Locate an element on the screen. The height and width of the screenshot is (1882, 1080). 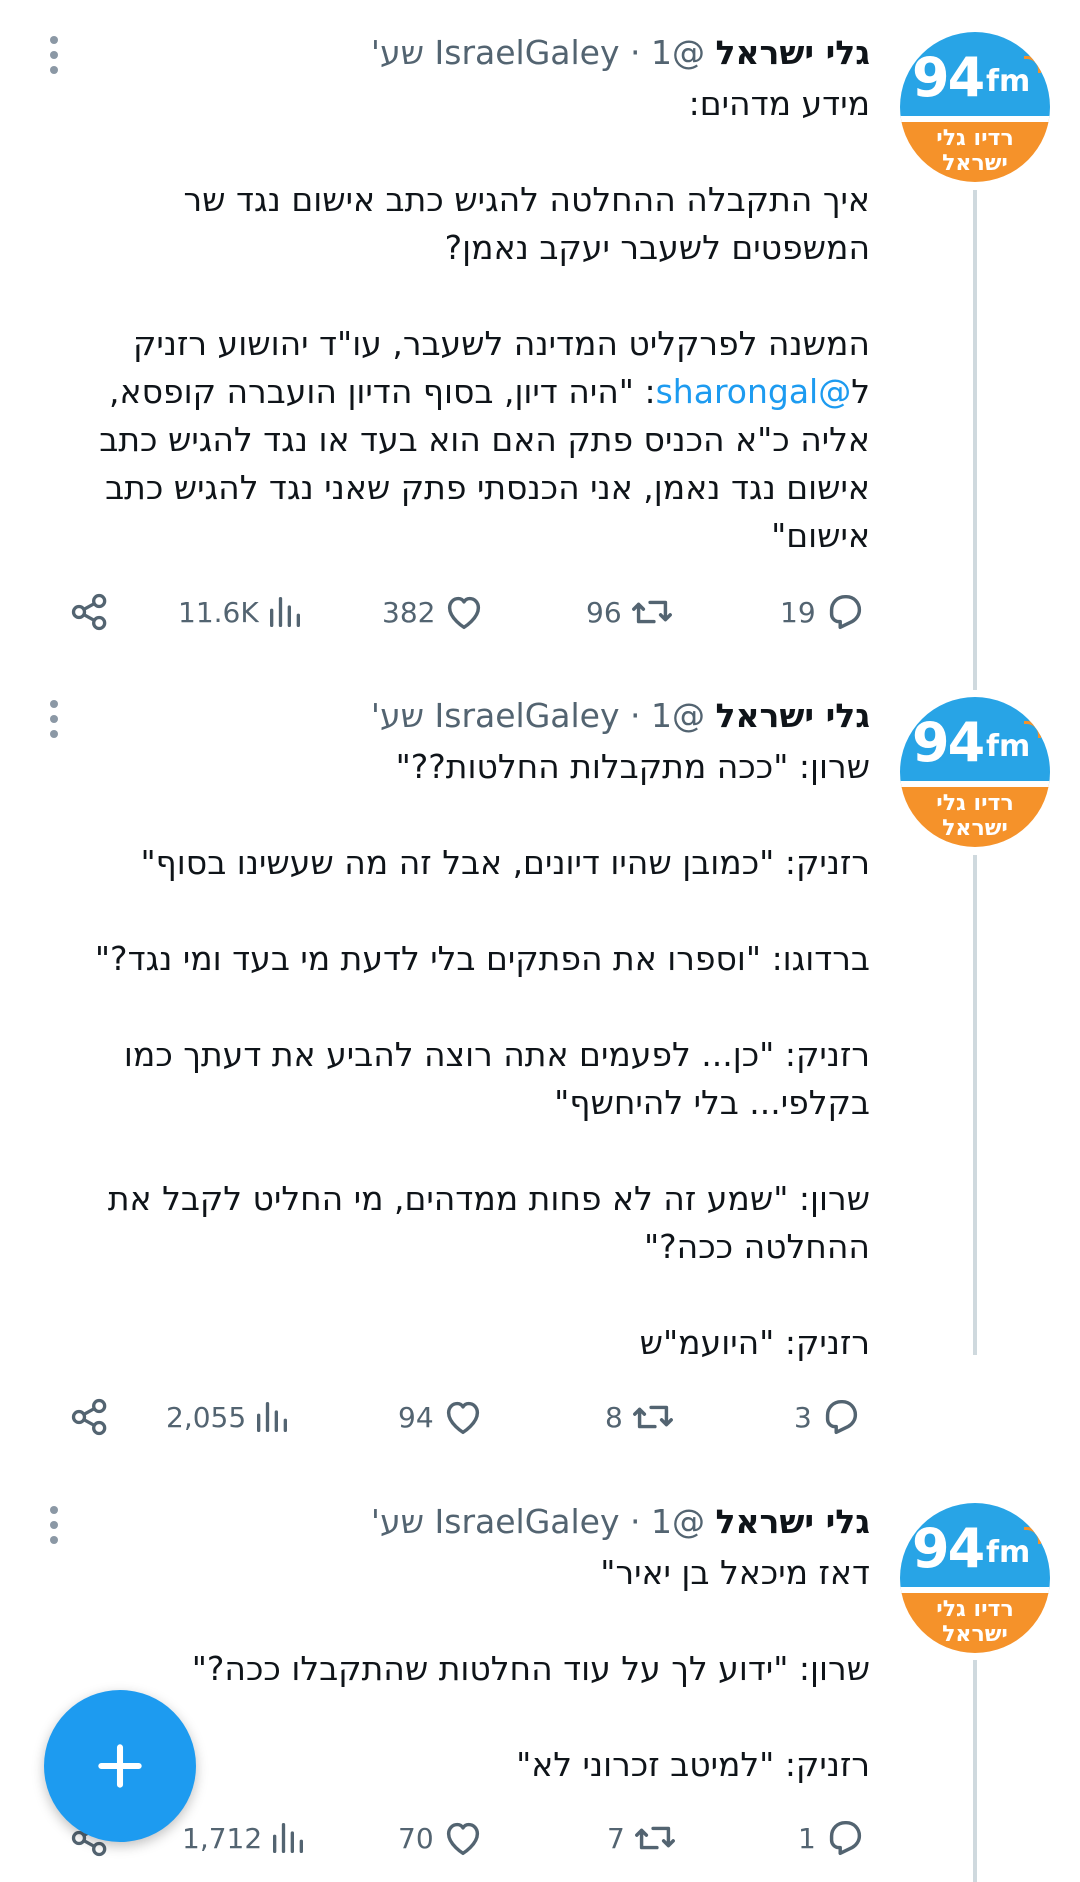
like-button: 382 is located at coordinates (434, 612).